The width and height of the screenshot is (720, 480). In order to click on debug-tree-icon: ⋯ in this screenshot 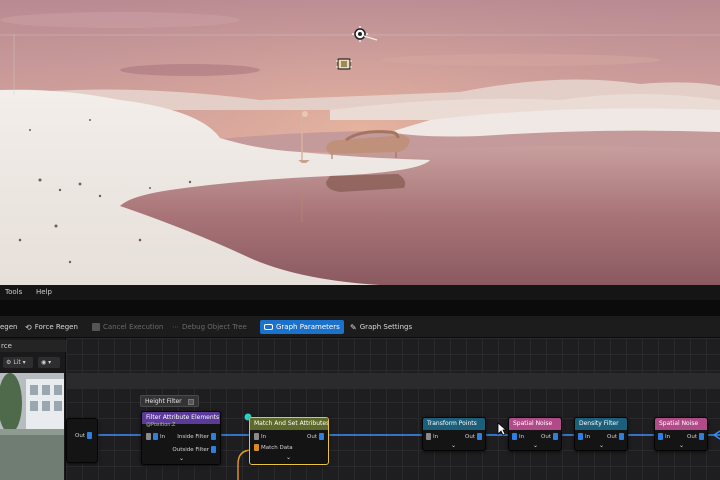, I will do `click(175, 327)`.